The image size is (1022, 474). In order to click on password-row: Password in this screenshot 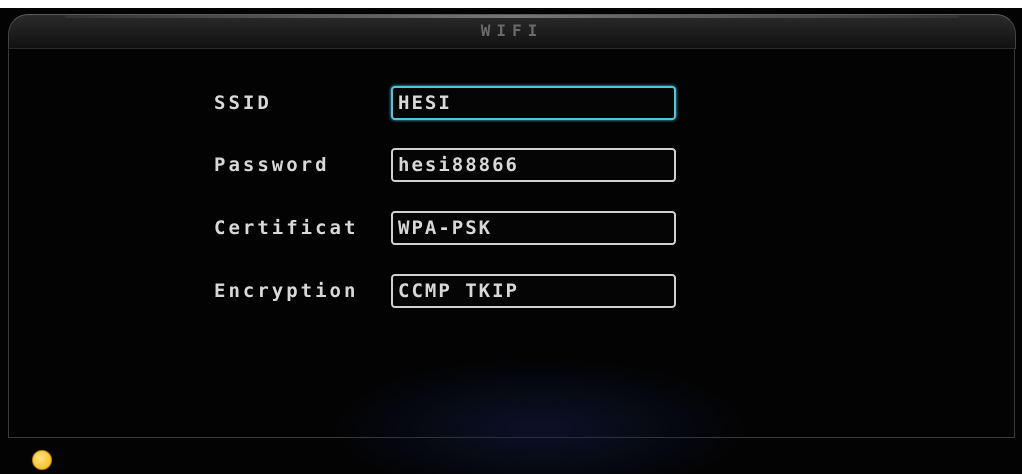, I will do `click(359, 166)`.